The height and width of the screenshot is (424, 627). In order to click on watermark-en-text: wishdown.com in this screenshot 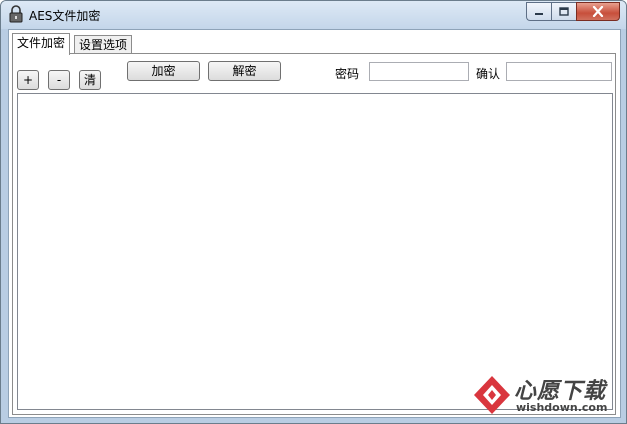, I will do `click(562, 407)`.